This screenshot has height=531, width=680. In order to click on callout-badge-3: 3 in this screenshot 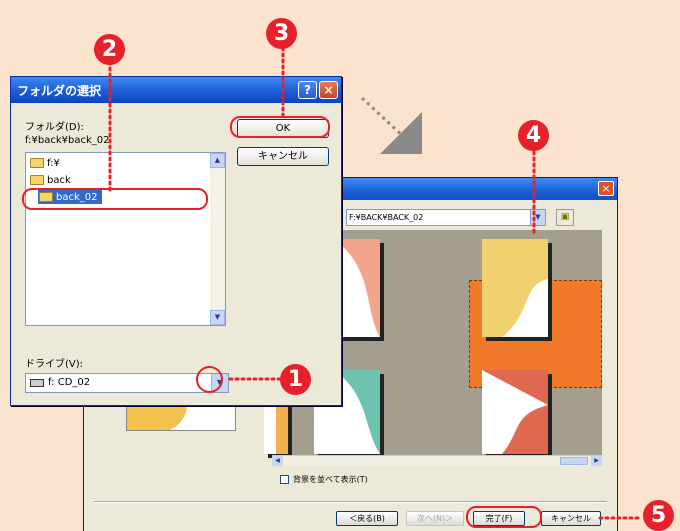, I will do `click(281, 33)`.